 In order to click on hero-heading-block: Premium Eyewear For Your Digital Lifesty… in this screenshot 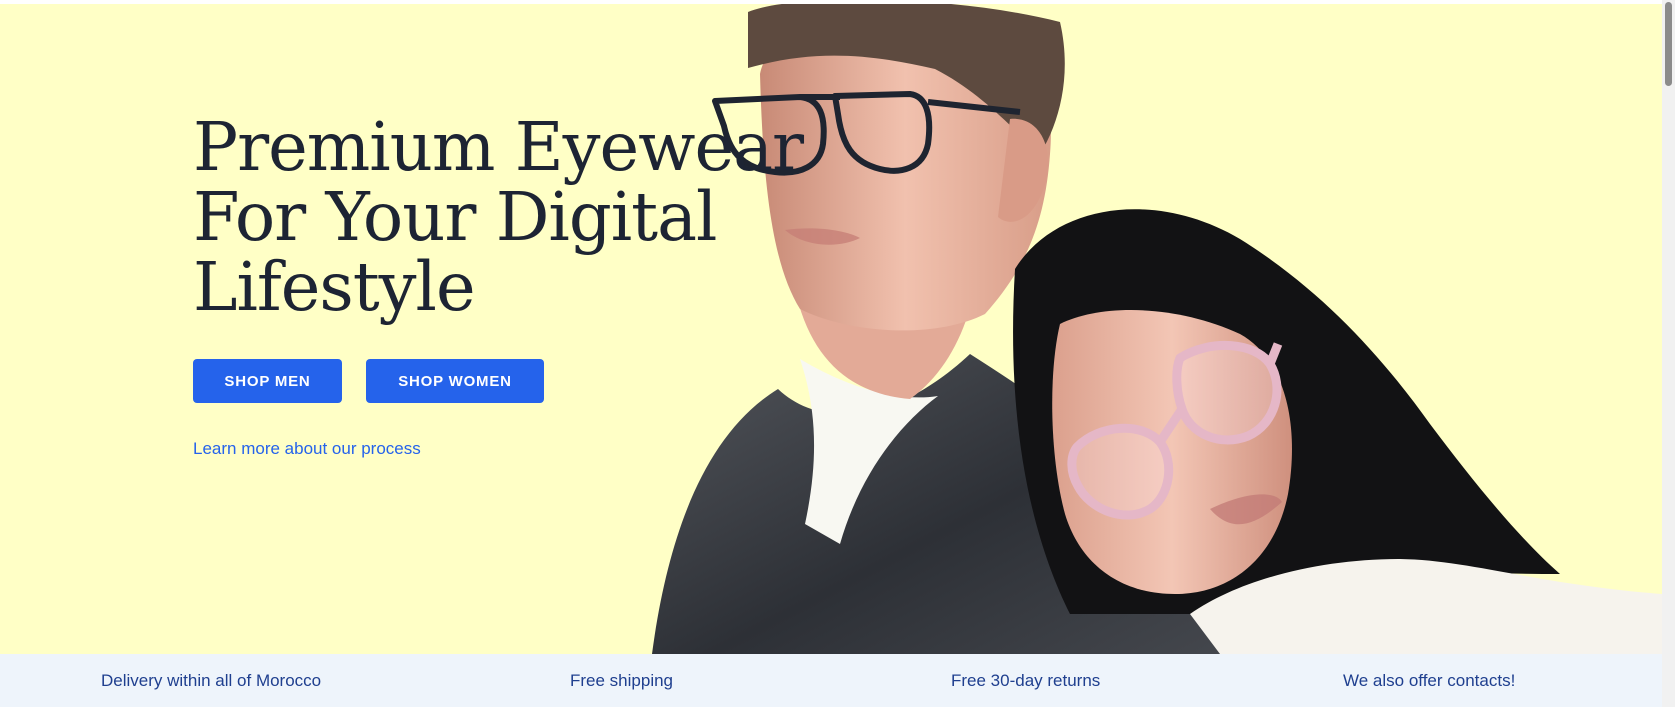, I will do `click(543, 217)`.